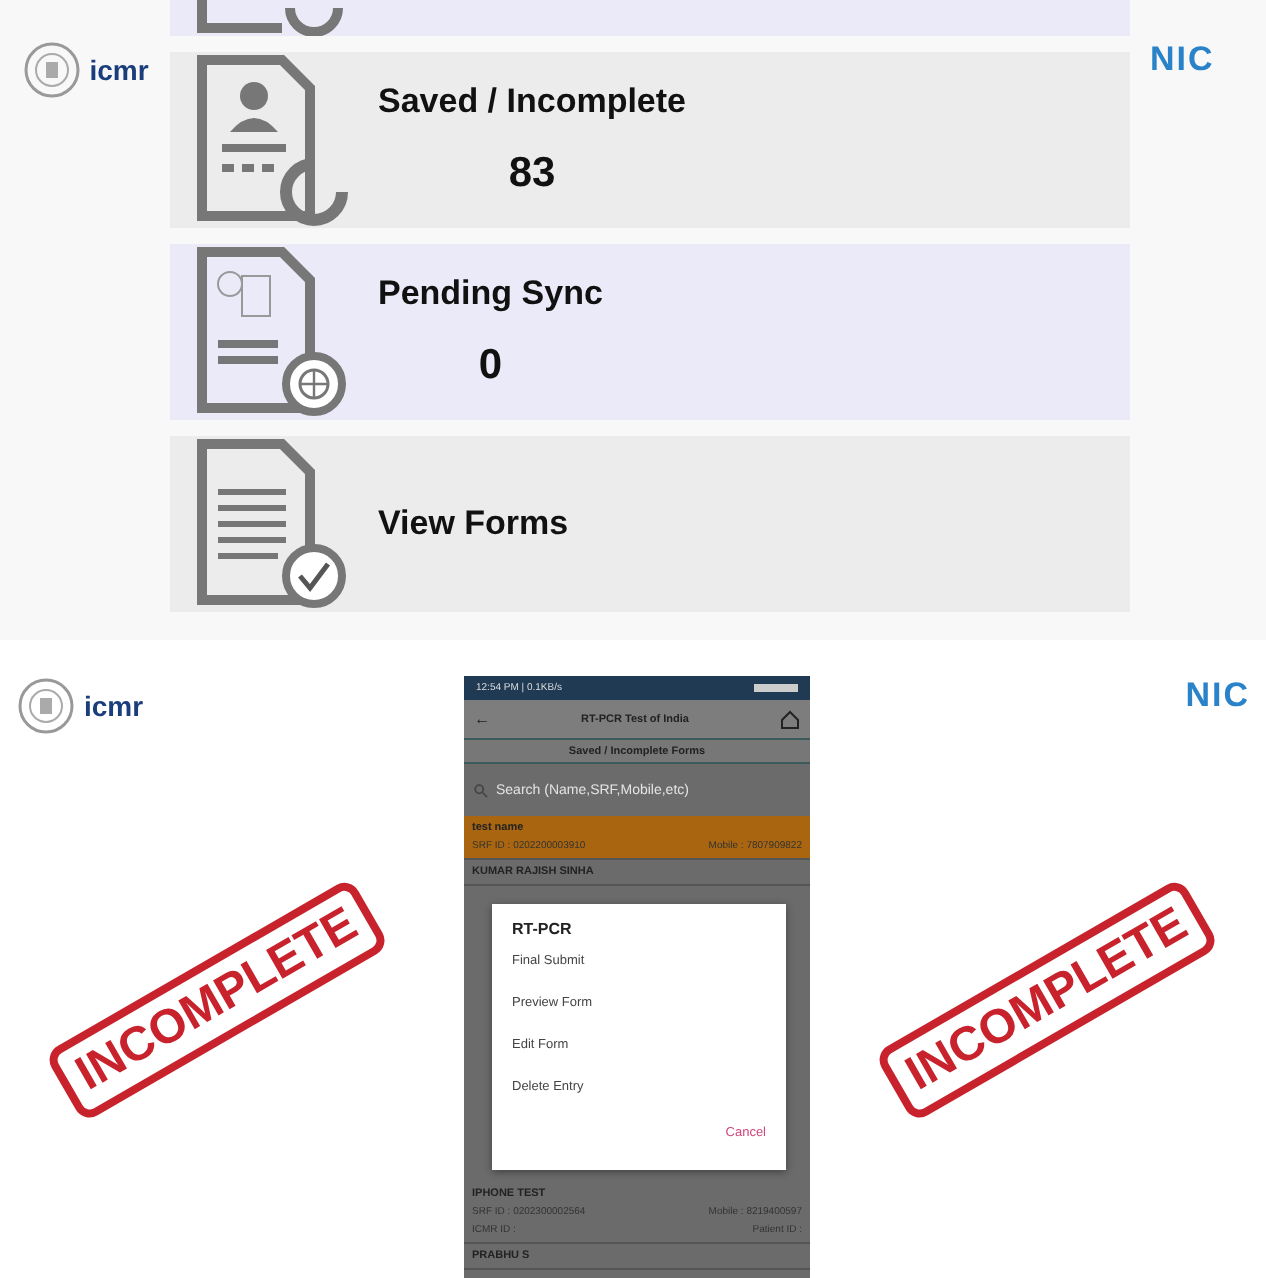  Describe the element at coordinates (650, 332) in the screenshot. I see `menu-card: Pending Sync 0` at that location.